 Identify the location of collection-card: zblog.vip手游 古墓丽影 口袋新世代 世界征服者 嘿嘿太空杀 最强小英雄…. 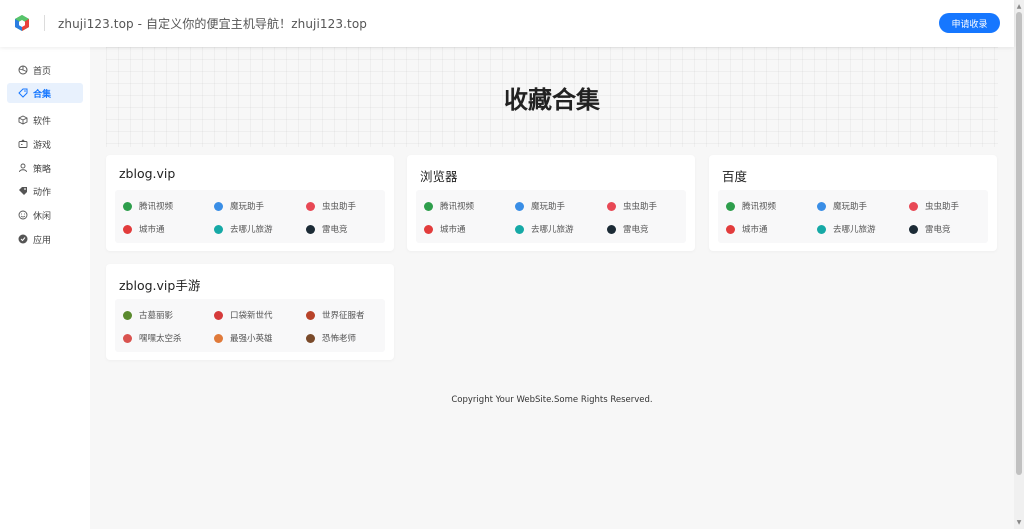
(250, 312).